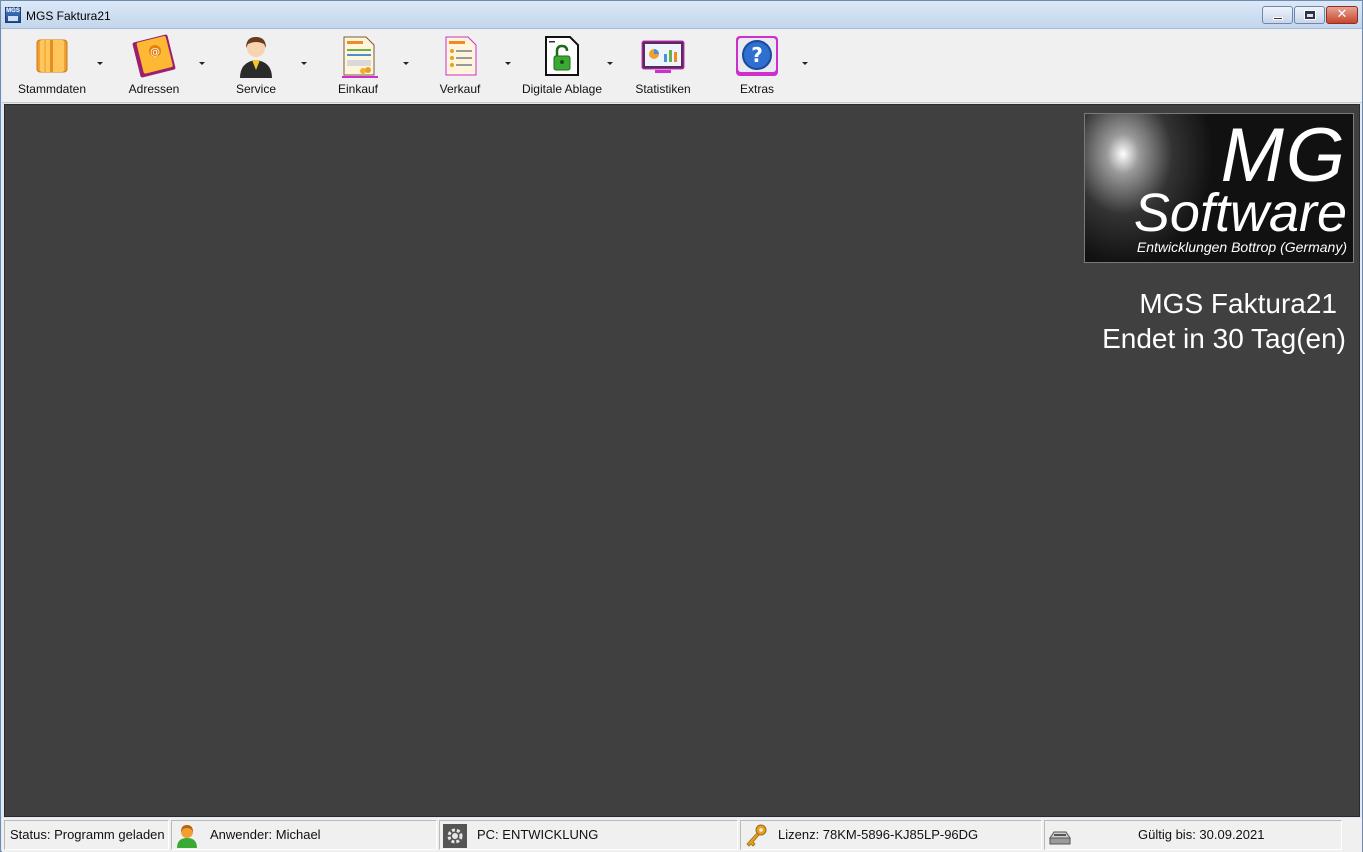 The image size is (1363, 852). What do you see at coordinates (255, 89) in the screenshot?
I see `toolbar-service-label: Service` at bounding box center [255, 89].